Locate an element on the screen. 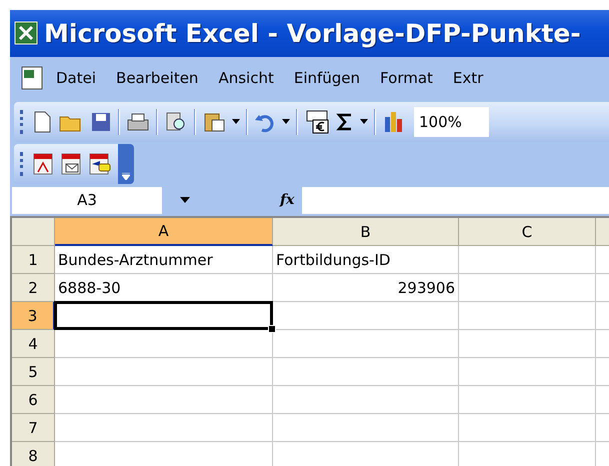 Image resolution: width=609 pixels, height=466 pixels. table-cell: 293906 is located at coordinates (365, 287).